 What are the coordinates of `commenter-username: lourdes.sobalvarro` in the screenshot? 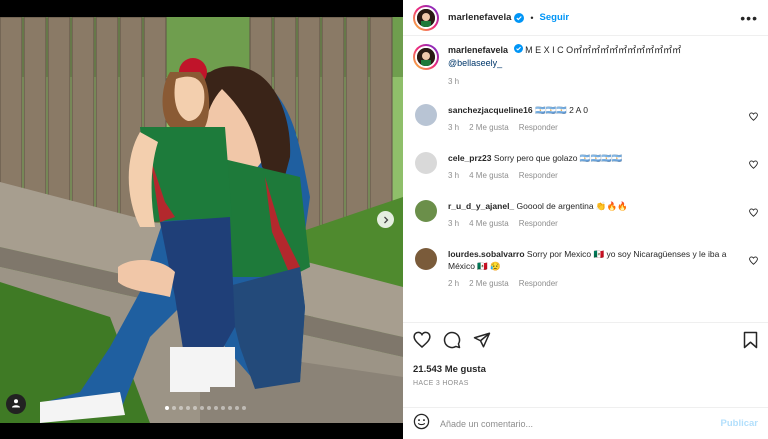 It's located at (486, 254).